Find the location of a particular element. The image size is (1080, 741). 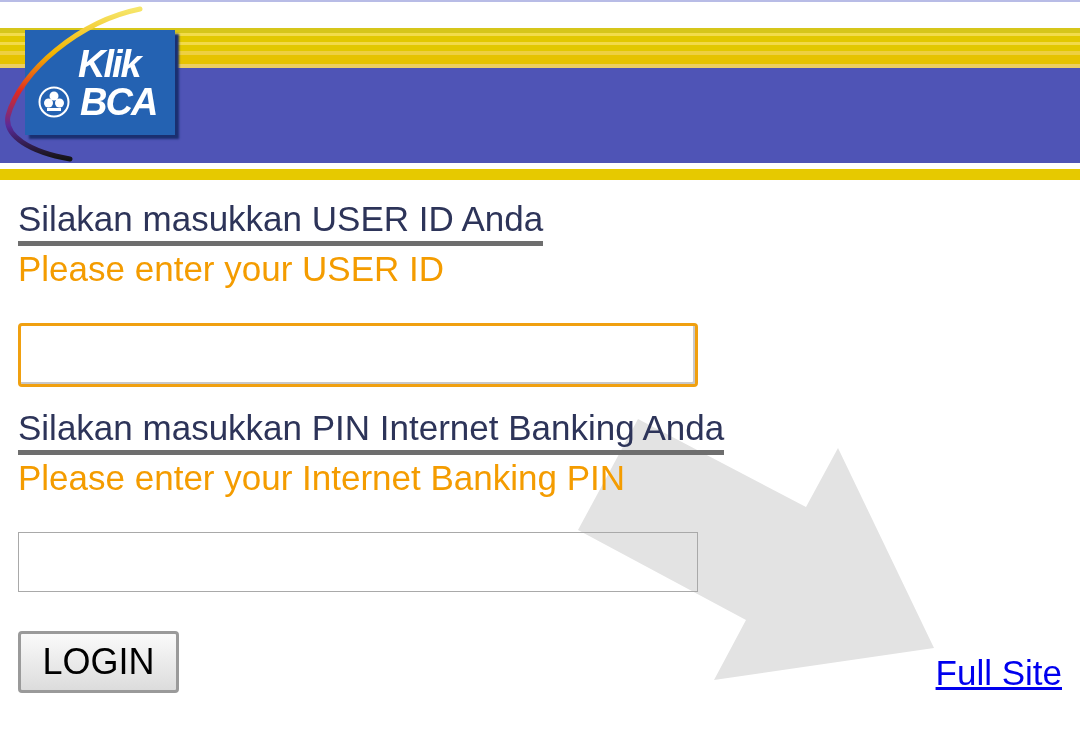

field-hint: Please enter your USER ID is located at coordinates (231, 269).